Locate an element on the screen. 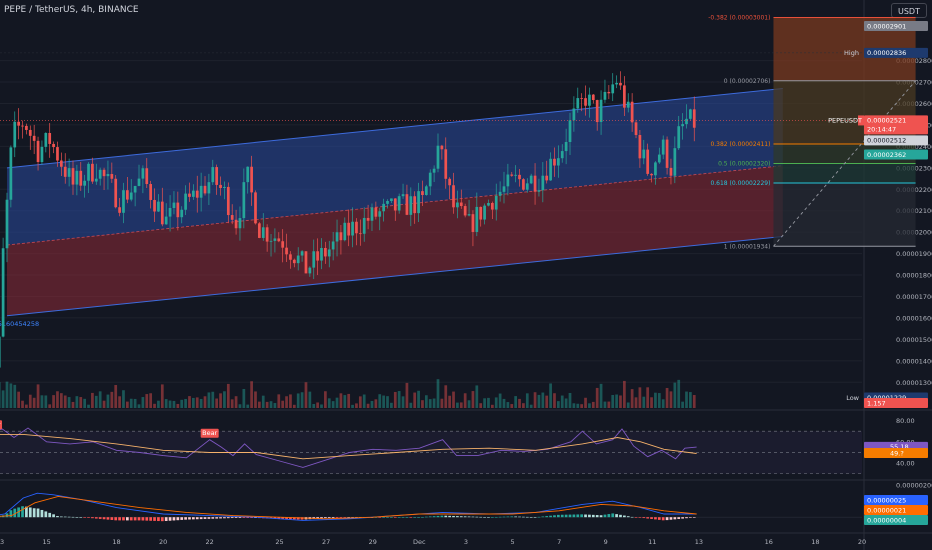 The image size is (932, 550). x-tick-label: Dec is located at coordinates (419, 542).